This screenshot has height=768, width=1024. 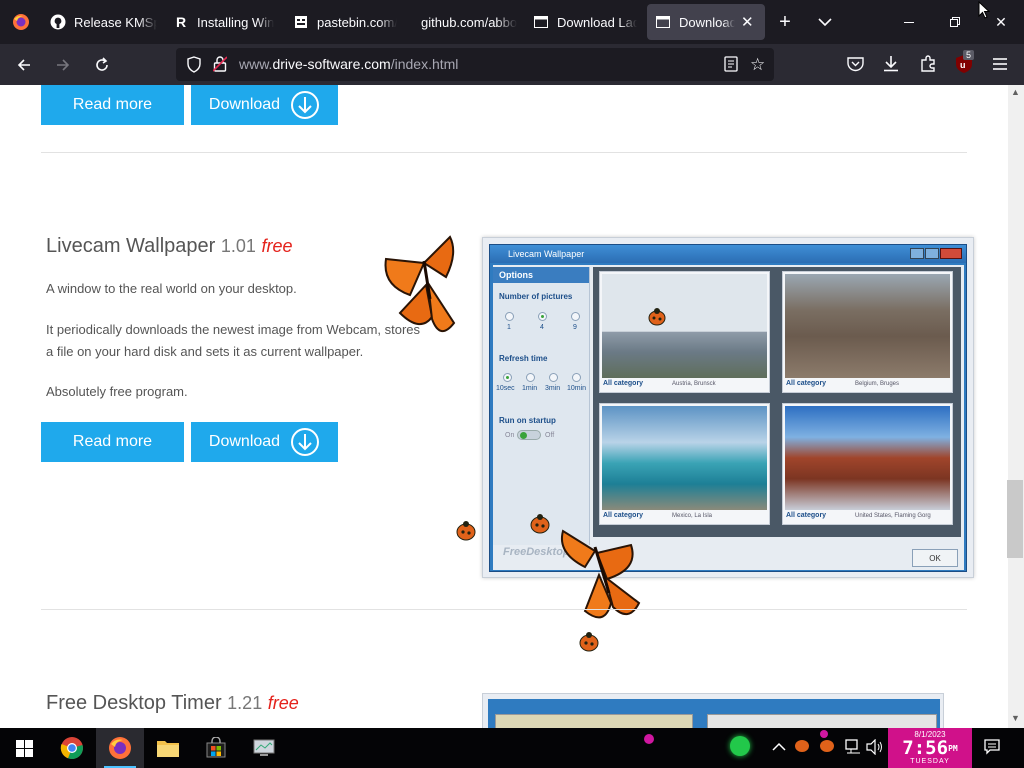 What do you see at coordinates (345, 22) in the screenshot?
I see `tab-pastebin: pastebin.com/` at bounding box center [345, 22].